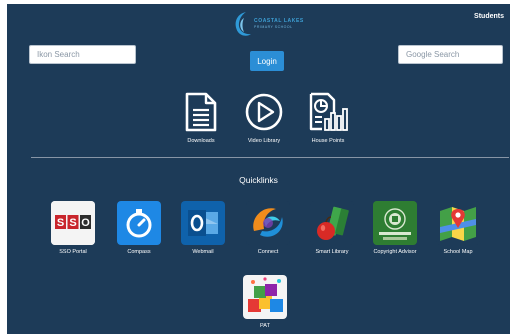 The width and height of the screenshot is (510, 334). Describe the element at coordinates (450, 54) in the screenshot. I see `google-search-input` at that location.